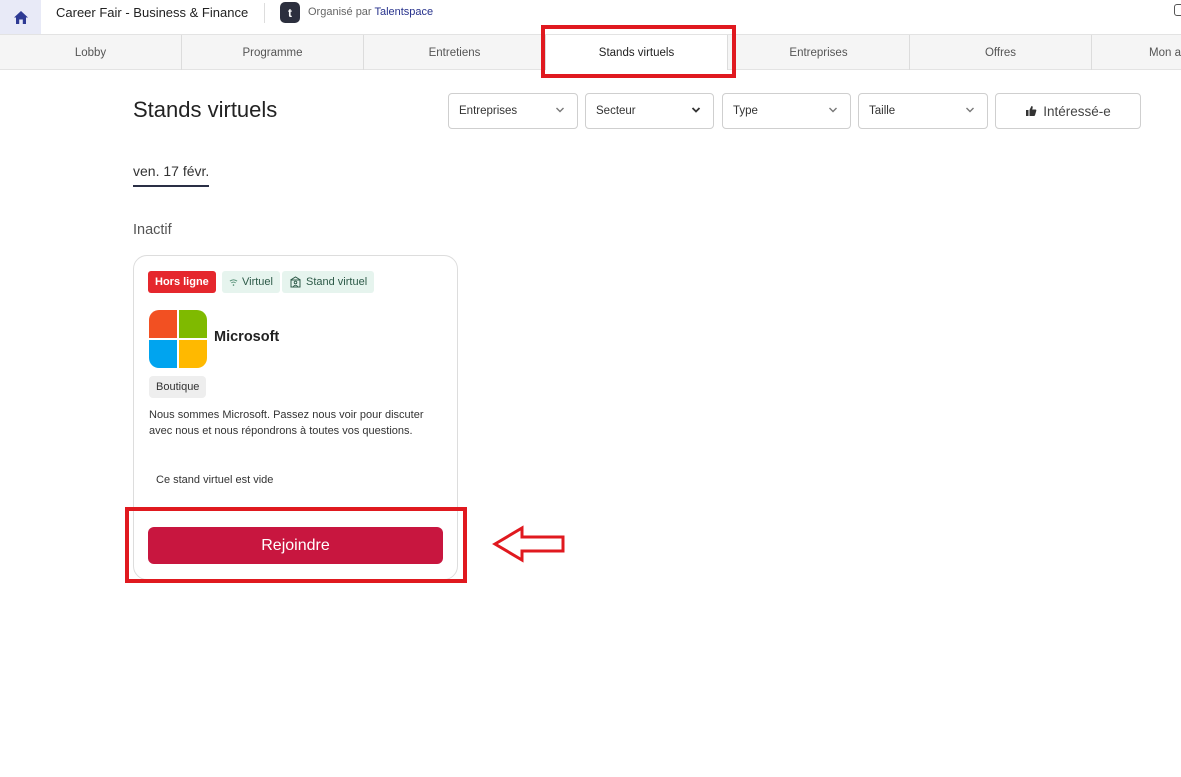 This screenshot has width=1181, height=777. I want to click on stand-icon, so click(295, 282).